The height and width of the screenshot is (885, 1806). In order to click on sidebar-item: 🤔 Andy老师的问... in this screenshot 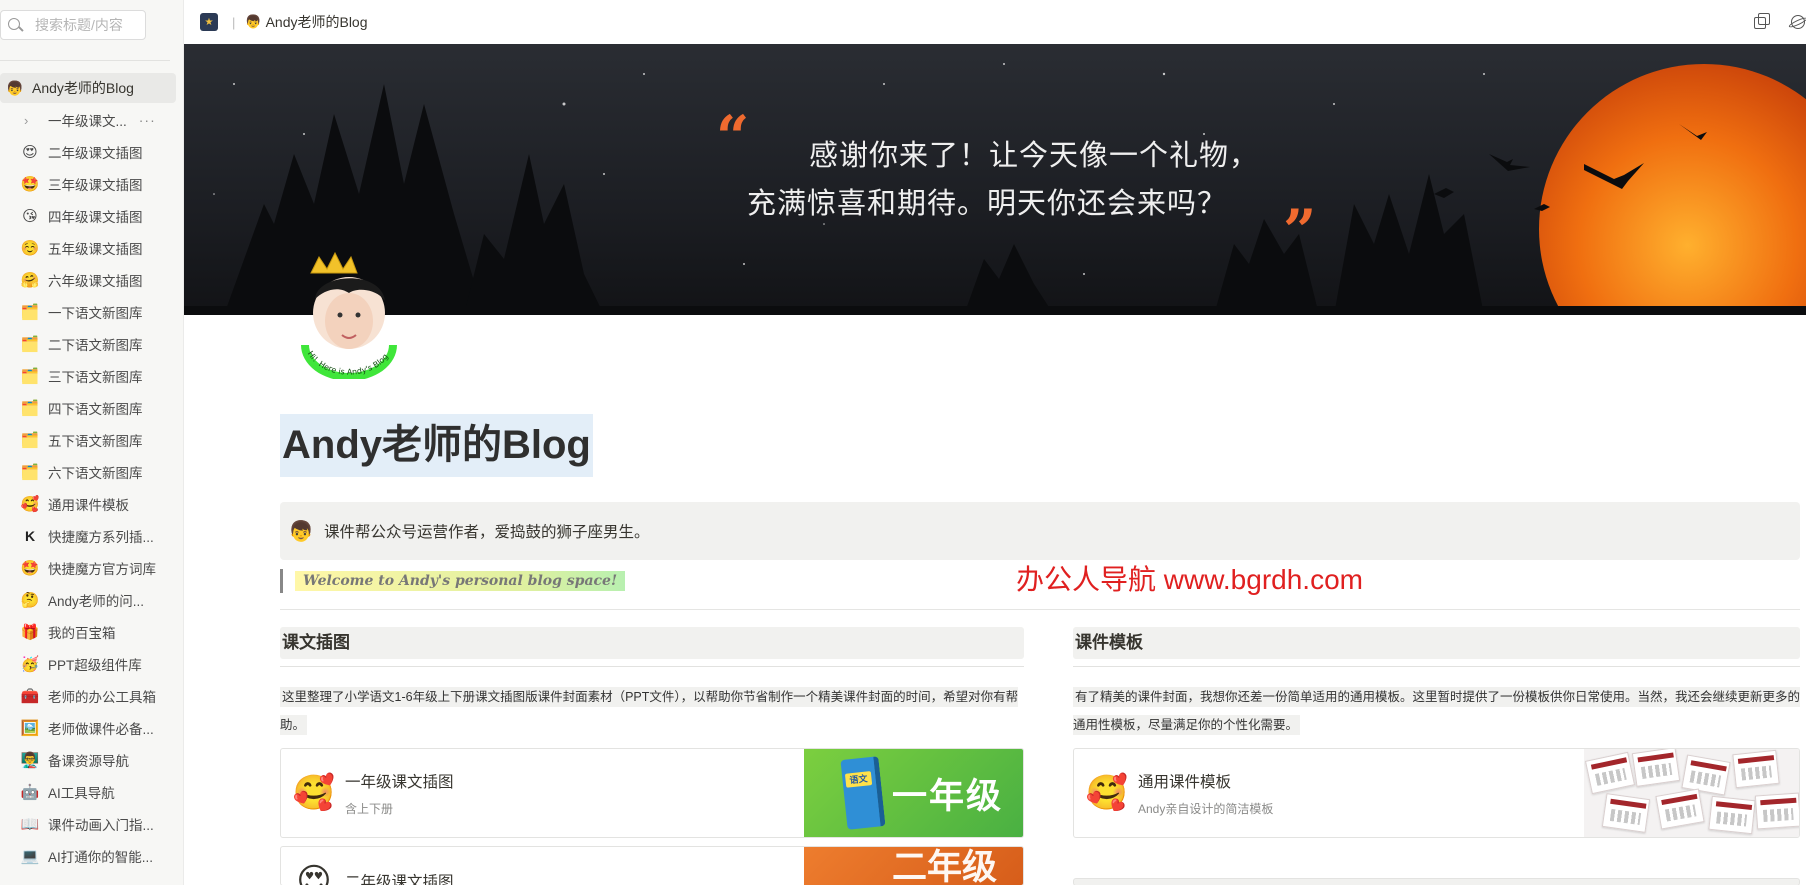, I will do `click(91, 600)`.